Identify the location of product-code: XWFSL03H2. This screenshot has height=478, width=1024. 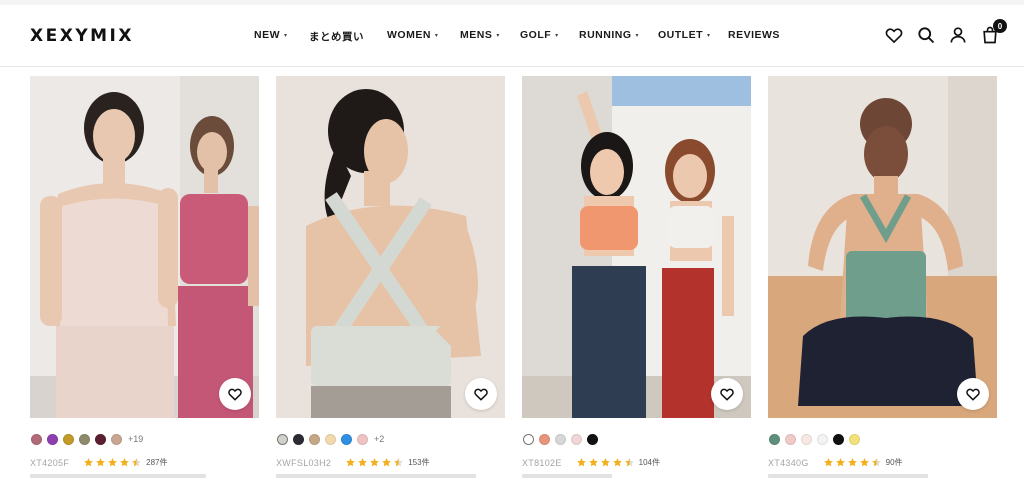
(304, 462).